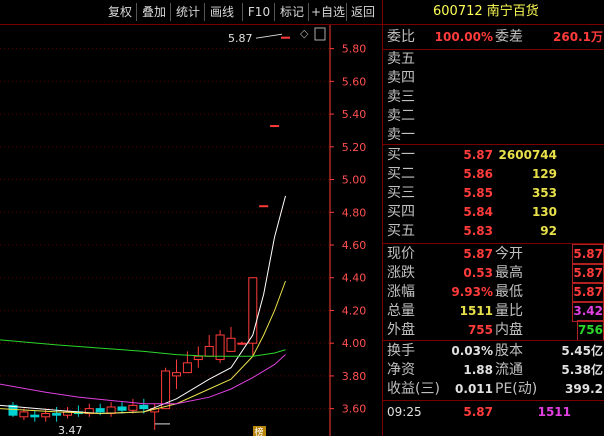  I want to click on buy-row: 买一 5.87 2600744, so click(493, 155).